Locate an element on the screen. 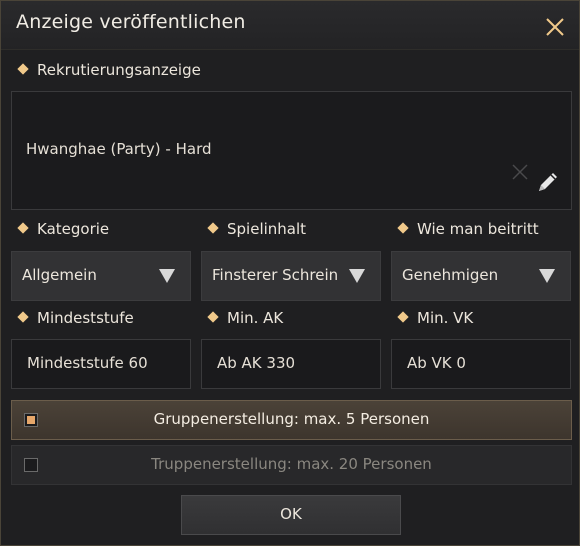 The height and width of the screenshot is (546, 580). ad-label: Rekrutierungsanzeige is located at coordinates (119, 70).